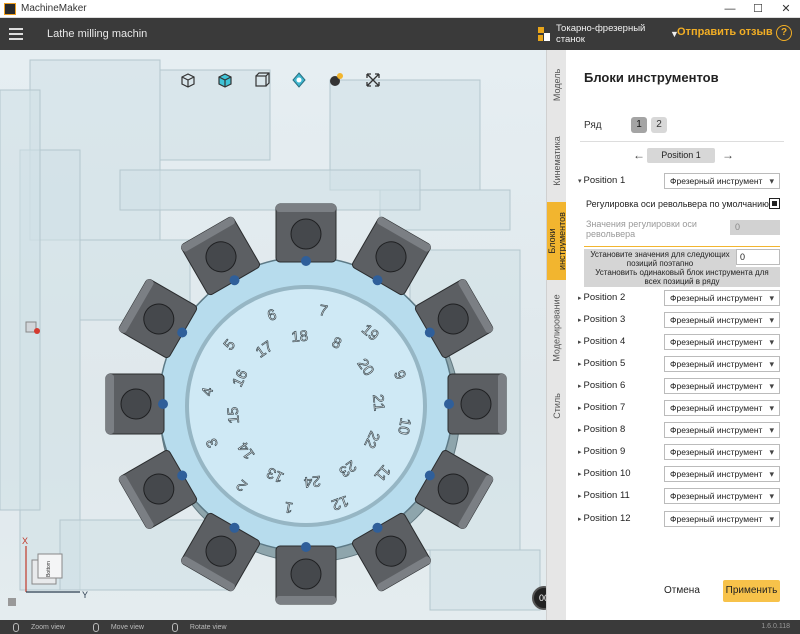 The image size is (800, 634). What do you see at coordinates (378, 403) in the screenshot?
I see `turret-position-number: 21` at bounding box center [378, 403].